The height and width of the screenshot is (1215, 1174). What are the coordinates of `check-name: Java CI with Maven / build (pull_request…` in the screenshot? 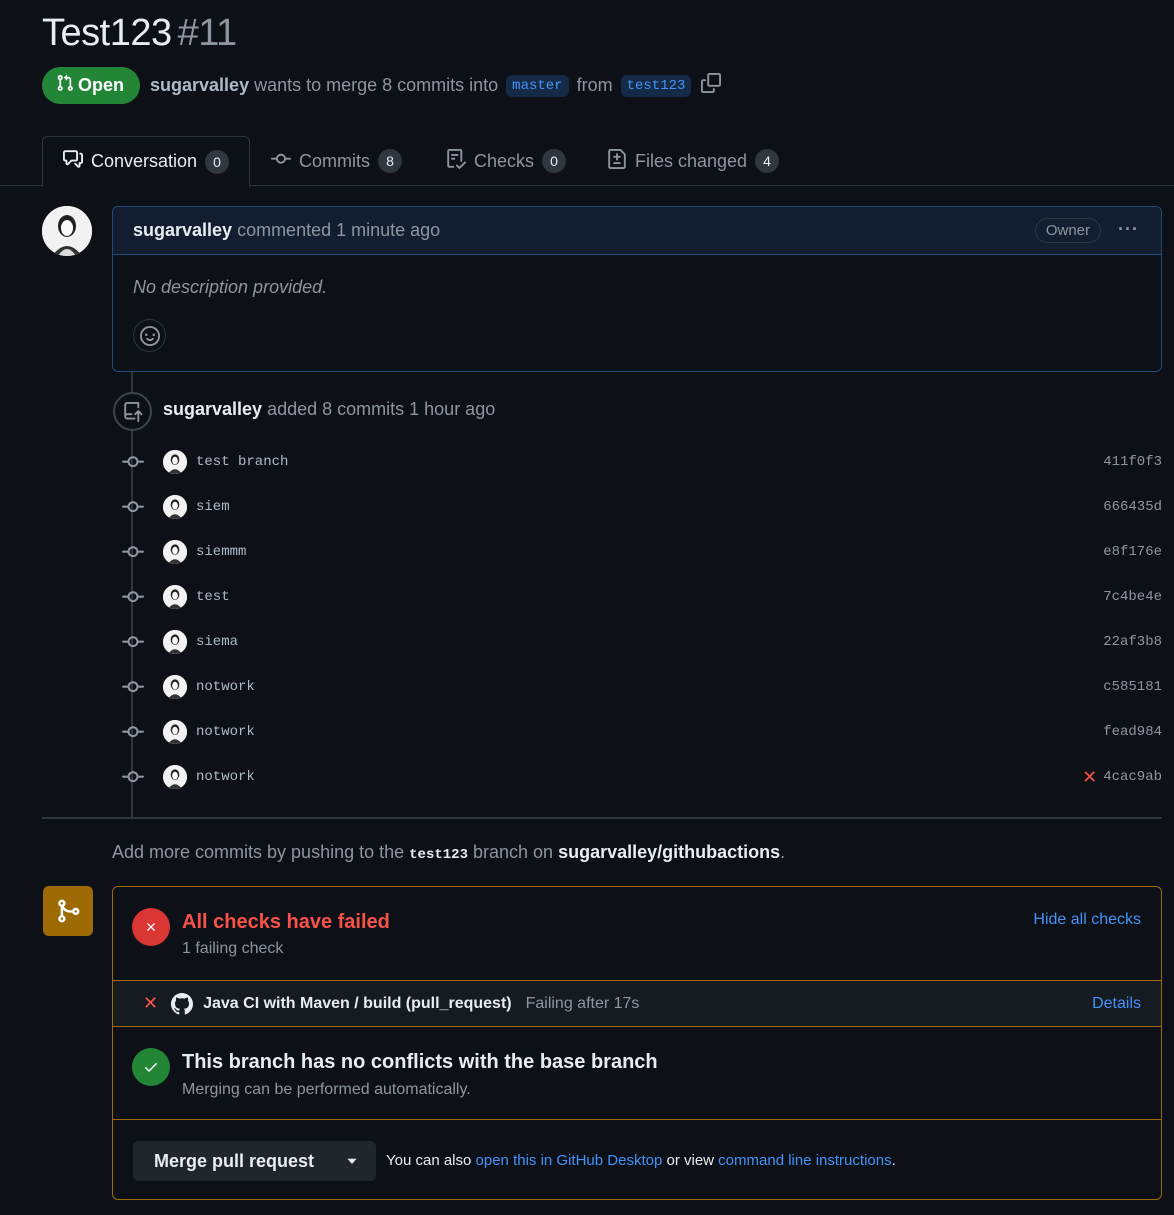 It's located at (357, 1003).